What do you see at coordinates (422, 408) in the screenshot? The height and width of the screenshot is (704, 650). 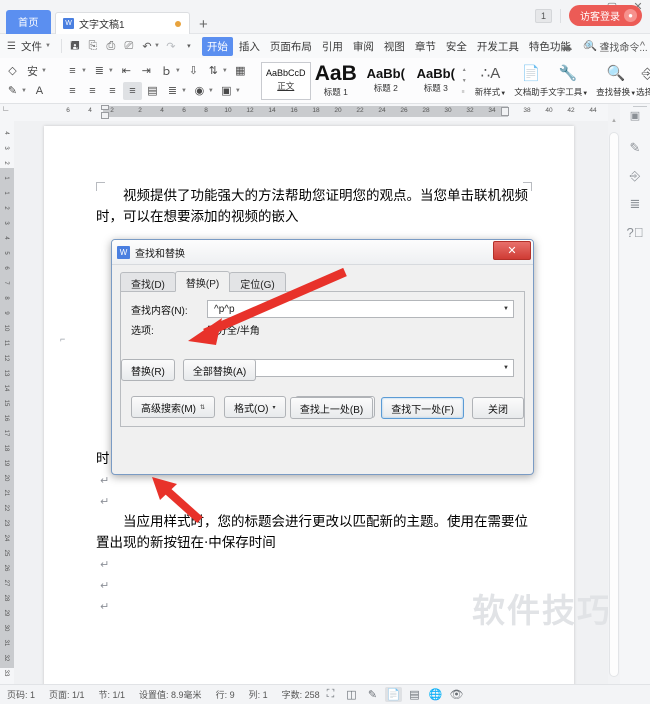 I see `find-next-button: 查找下一处(F)` at bounding box center [422, 408].